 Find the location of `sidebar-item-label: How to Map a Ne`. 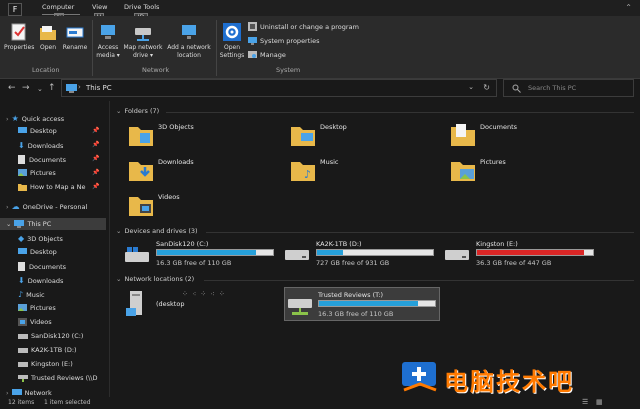

sidebar-item-label: How to Map a Ne is located at coordinates (58, 187).